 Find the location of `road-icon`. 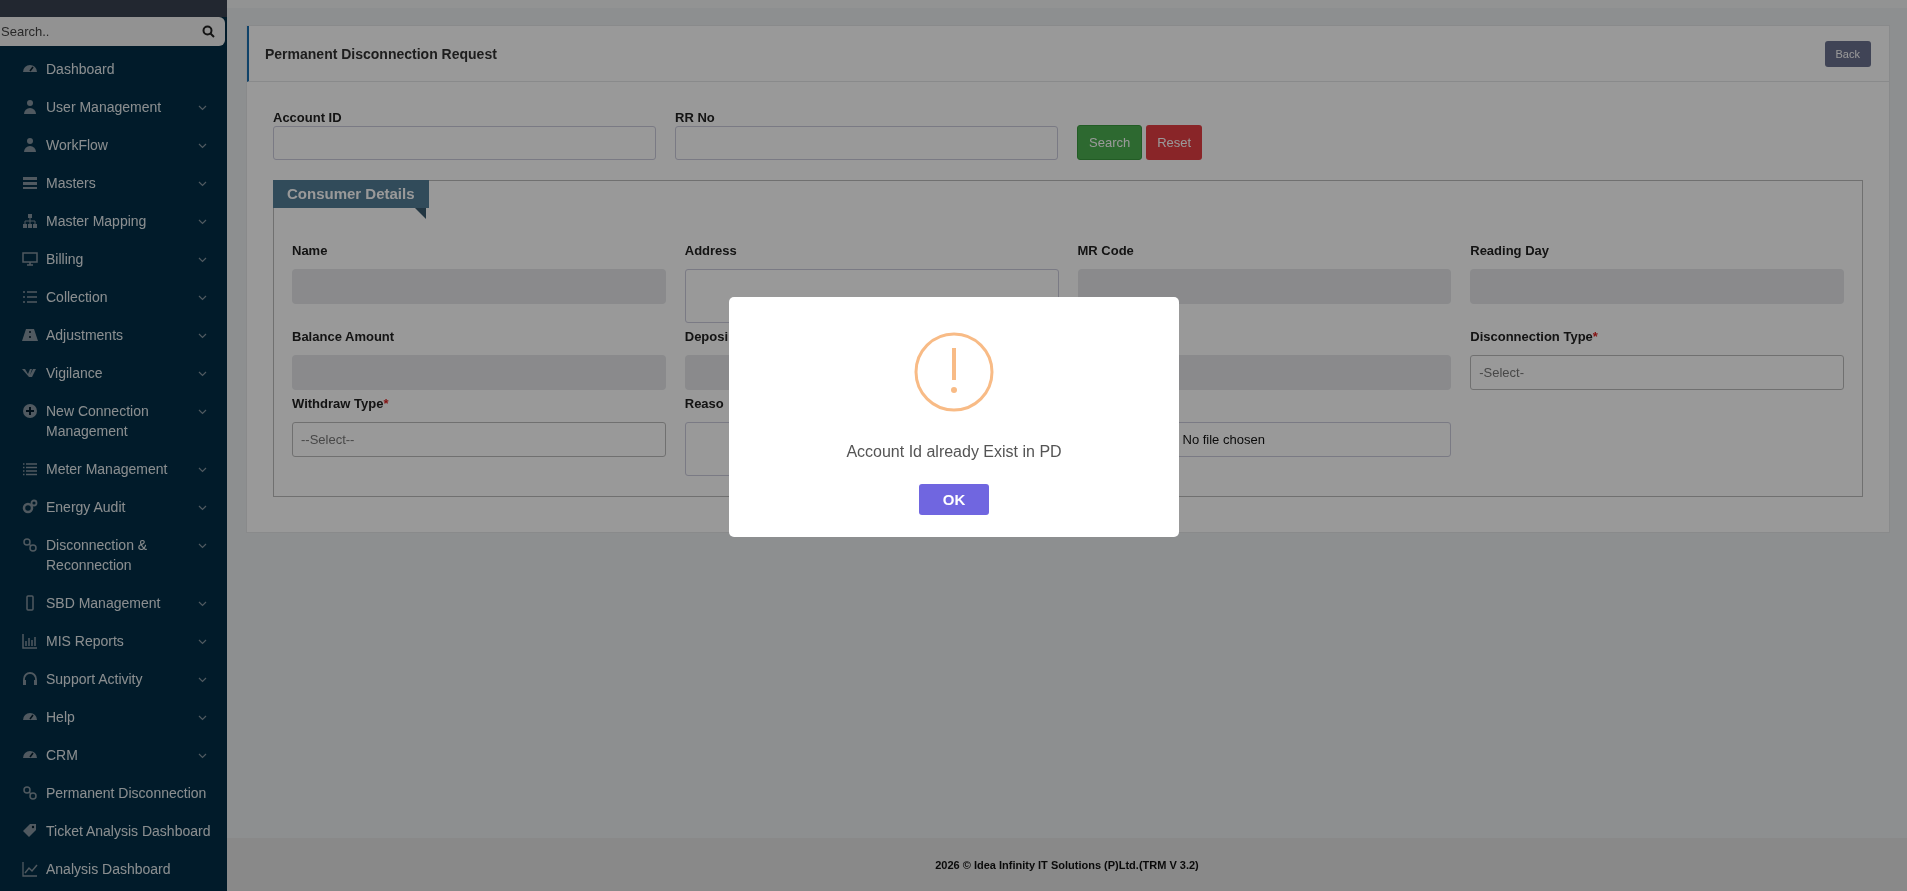

road-icon is located at coordinates (30, 335).